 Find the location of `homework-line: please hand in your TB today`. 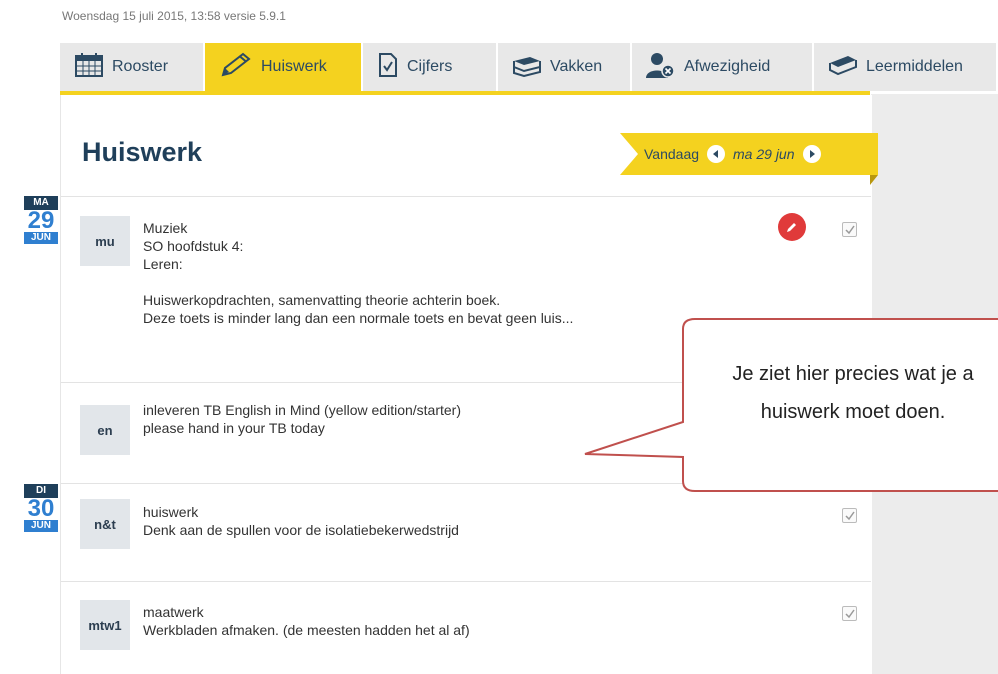

homework-line: please hand in your TB today is located at coordinates (234, 428).